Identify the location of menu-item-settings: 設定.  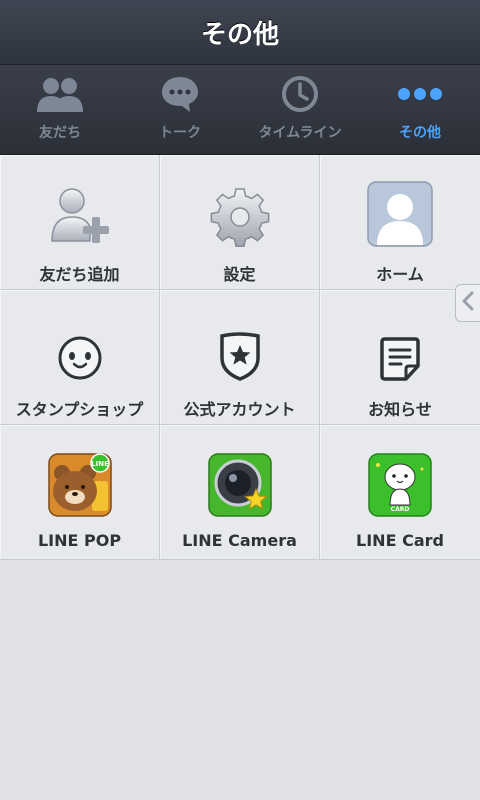
(240, 222).